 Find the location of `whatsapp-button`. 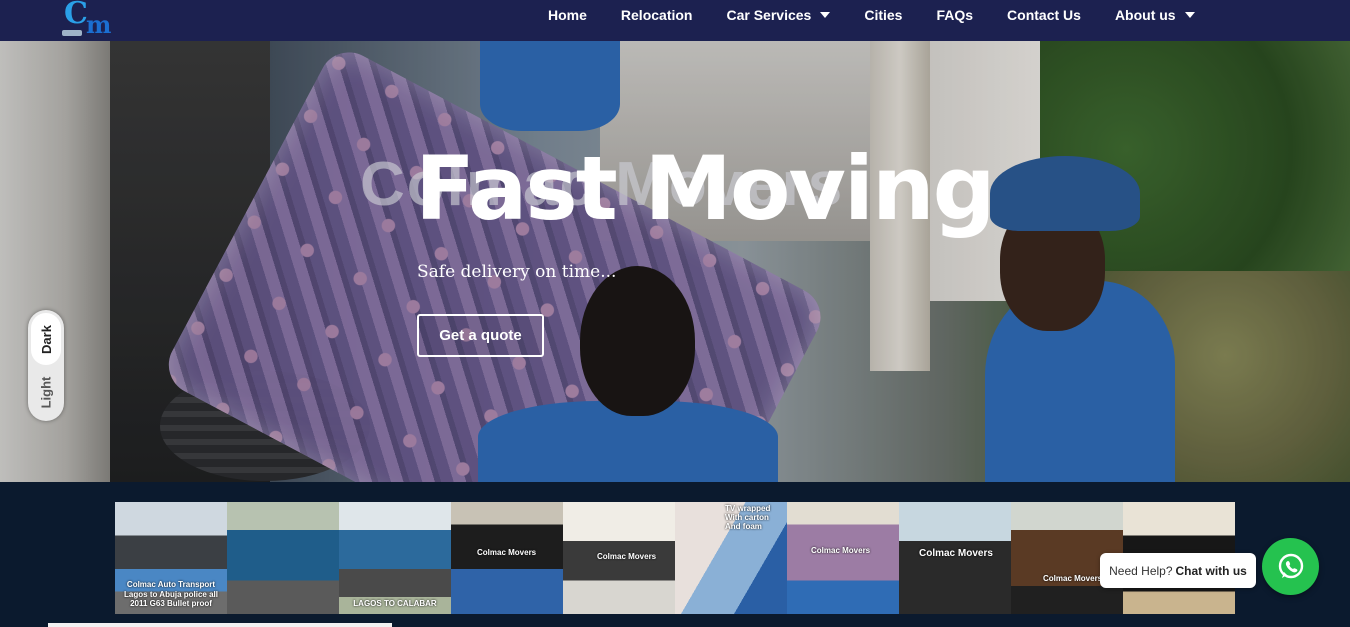

whatsapp-button is located at coordinates (1290, 566).